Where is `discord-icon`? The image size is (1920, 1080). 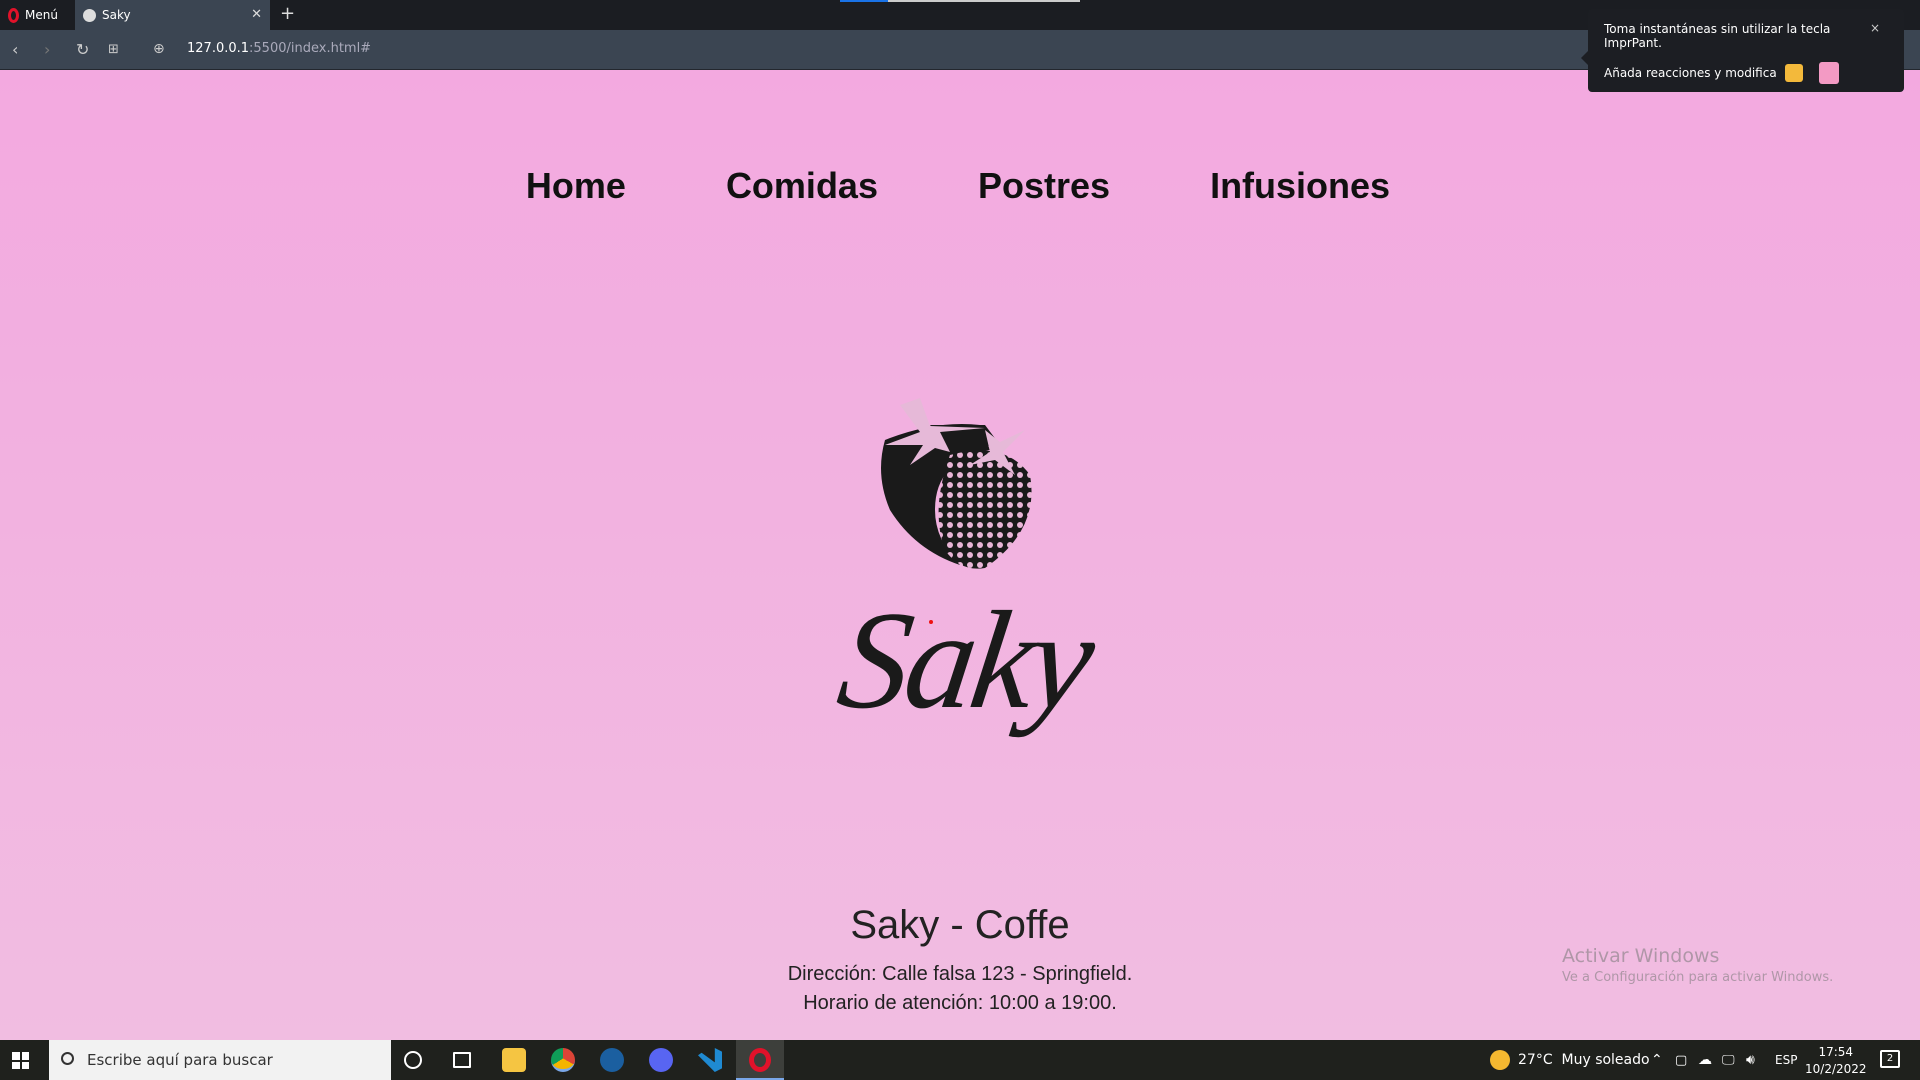 discord-icon is located at coordinates (661, 1060).